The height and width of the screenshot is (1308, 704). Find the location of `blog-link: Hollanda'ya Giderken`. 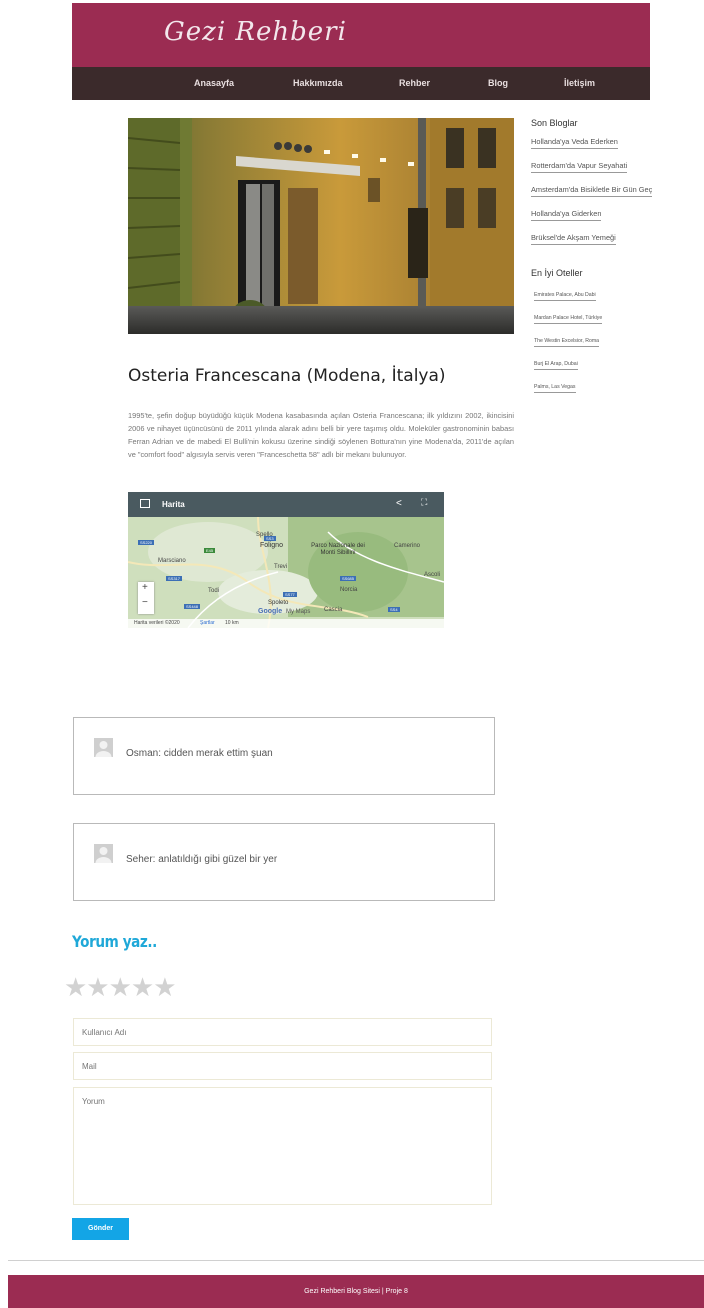

blog-link: Hollanda'ya Giderken is located at coordinates (566, 215).